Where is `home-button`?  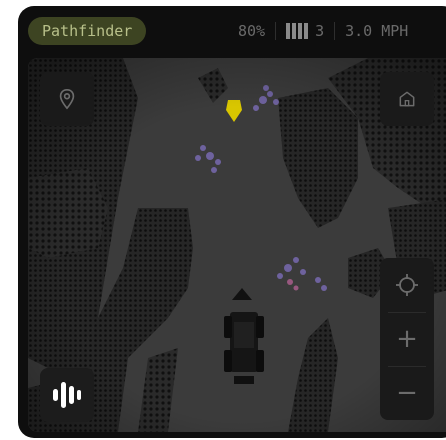 home-button is located at coordinates (407, 99).